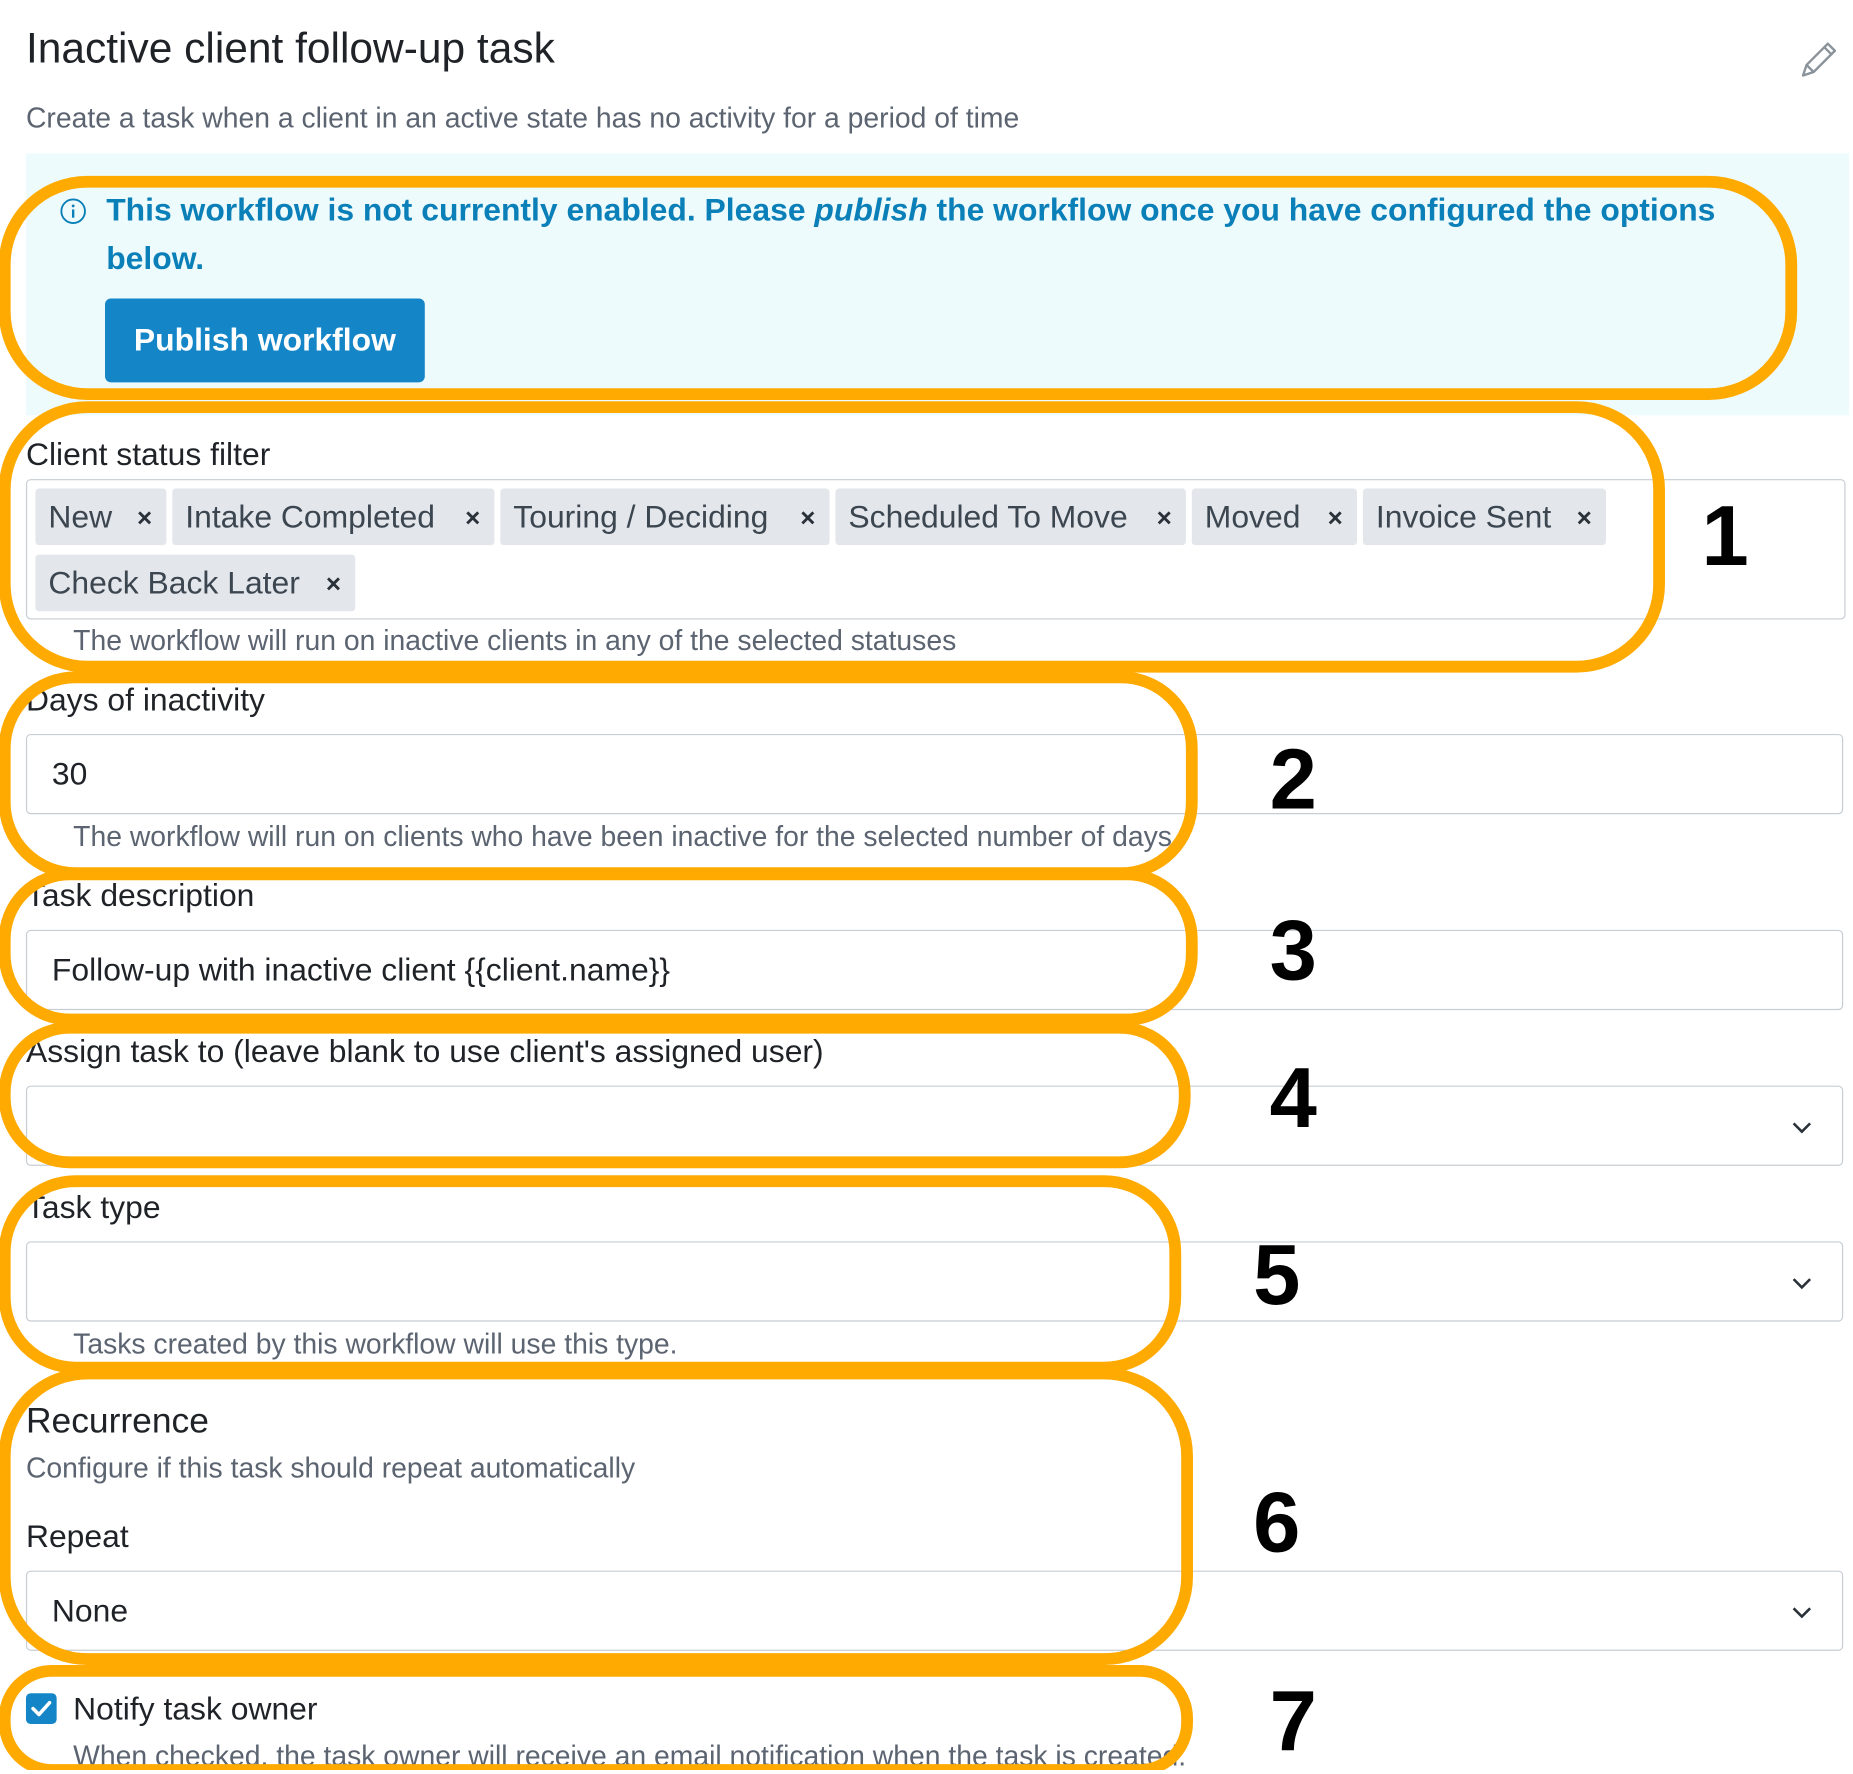 This screenshot has height=1774, width=1853. I want to click on status-tag: Invoice Sent ×, so click(1484, 517).